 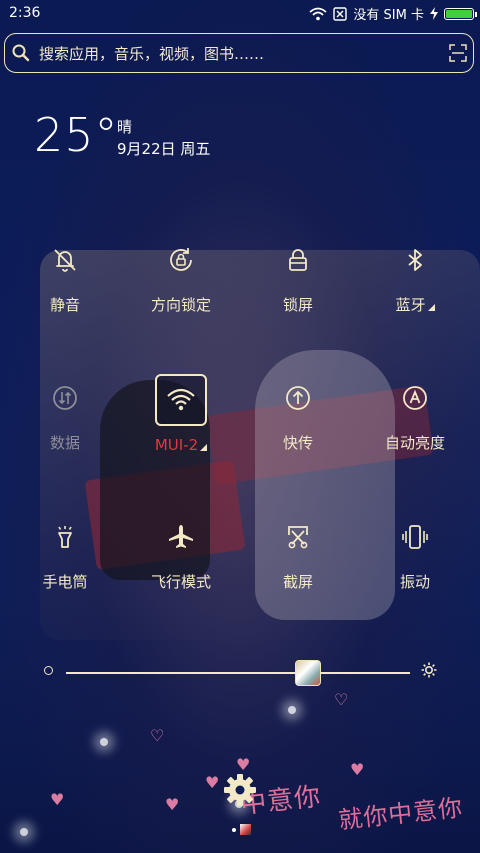 What do you see at coordinates (245, 829) in the screenshot?
I see `page-indicator-thumbnail` at bounding box center [245, 829].